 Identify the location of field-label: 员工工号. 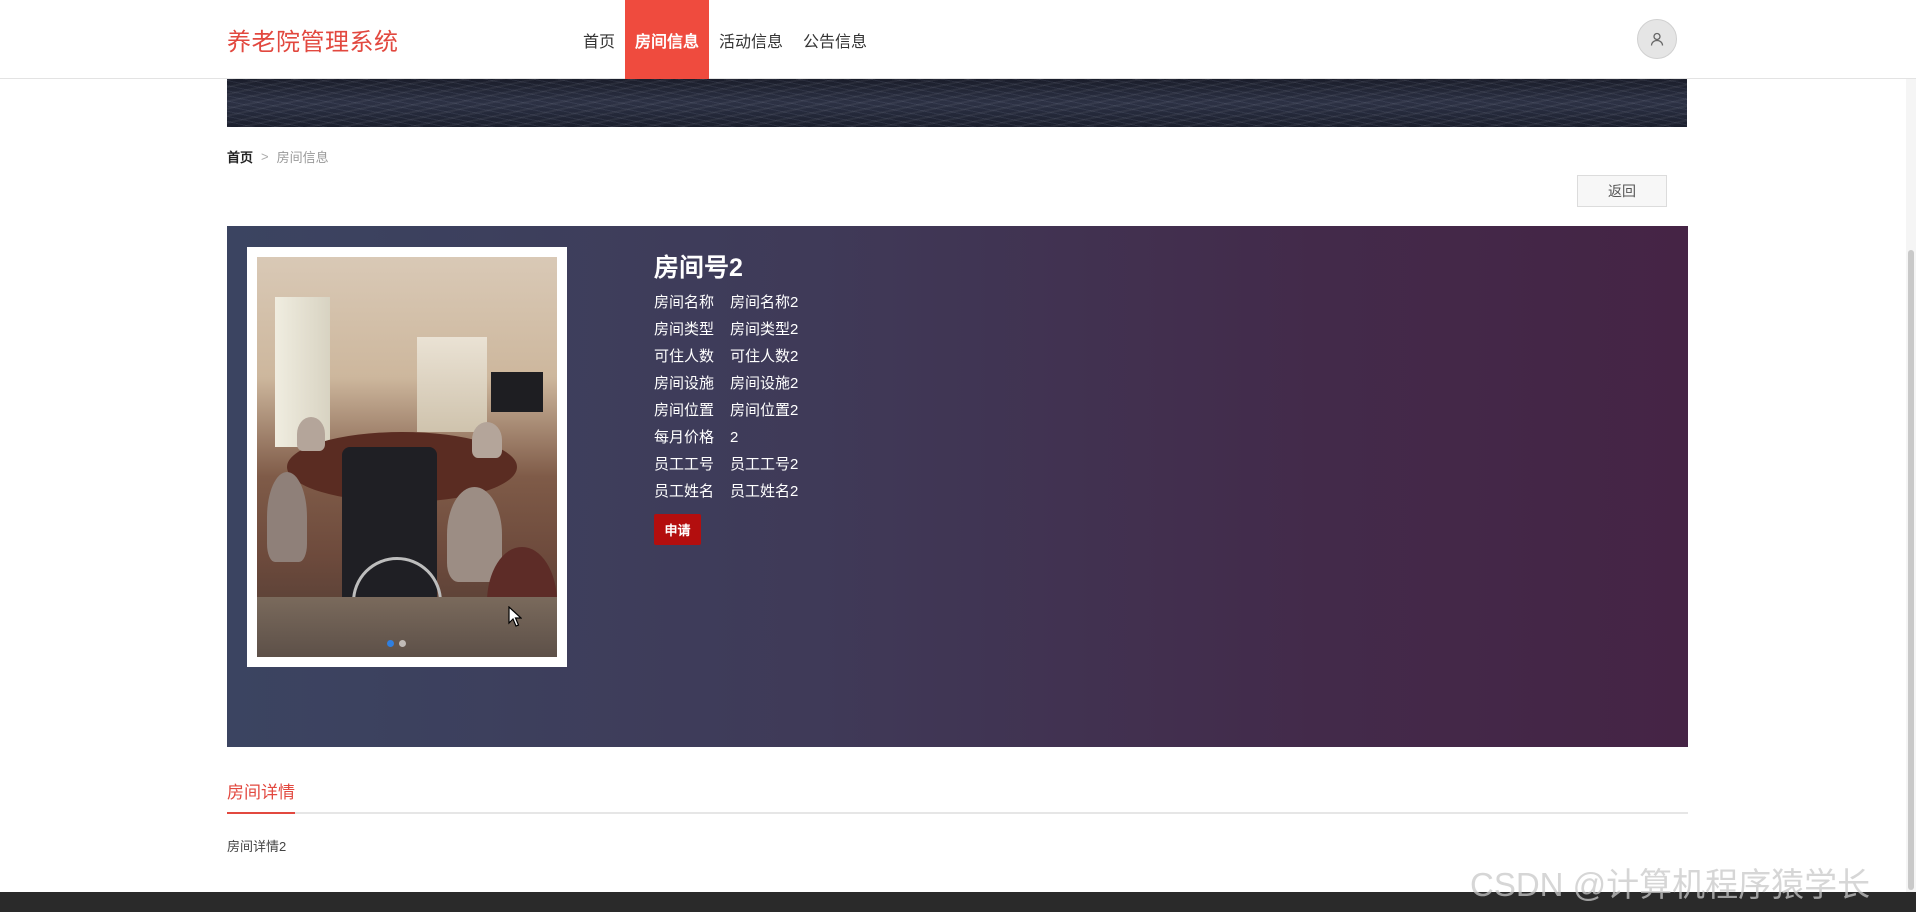
(684, 464).